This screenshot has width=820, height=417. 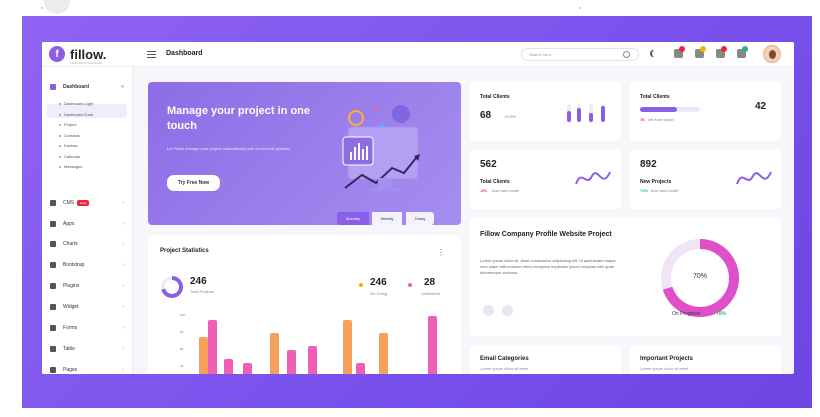 I want to click on tab-weekly: Weekly, so click(x=387, y=218).